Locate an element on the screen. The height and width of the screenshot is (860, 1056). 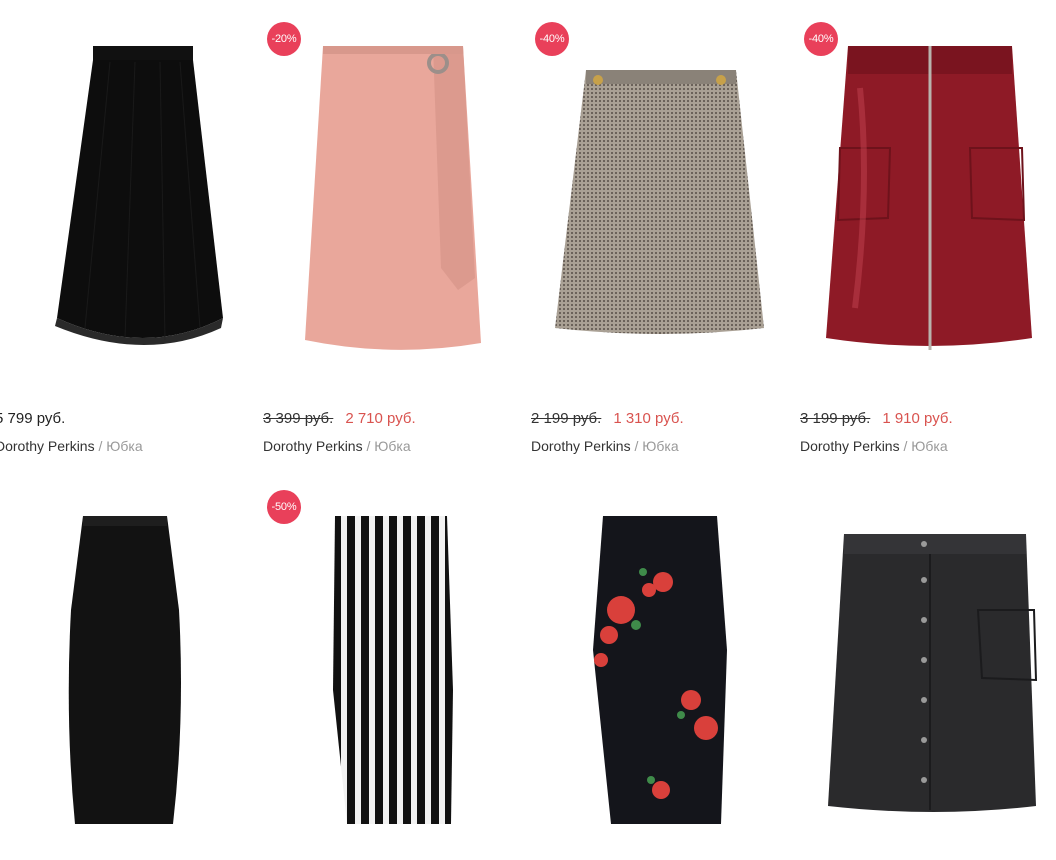
discount-badge: -50% is located at coordinates (284, 507).